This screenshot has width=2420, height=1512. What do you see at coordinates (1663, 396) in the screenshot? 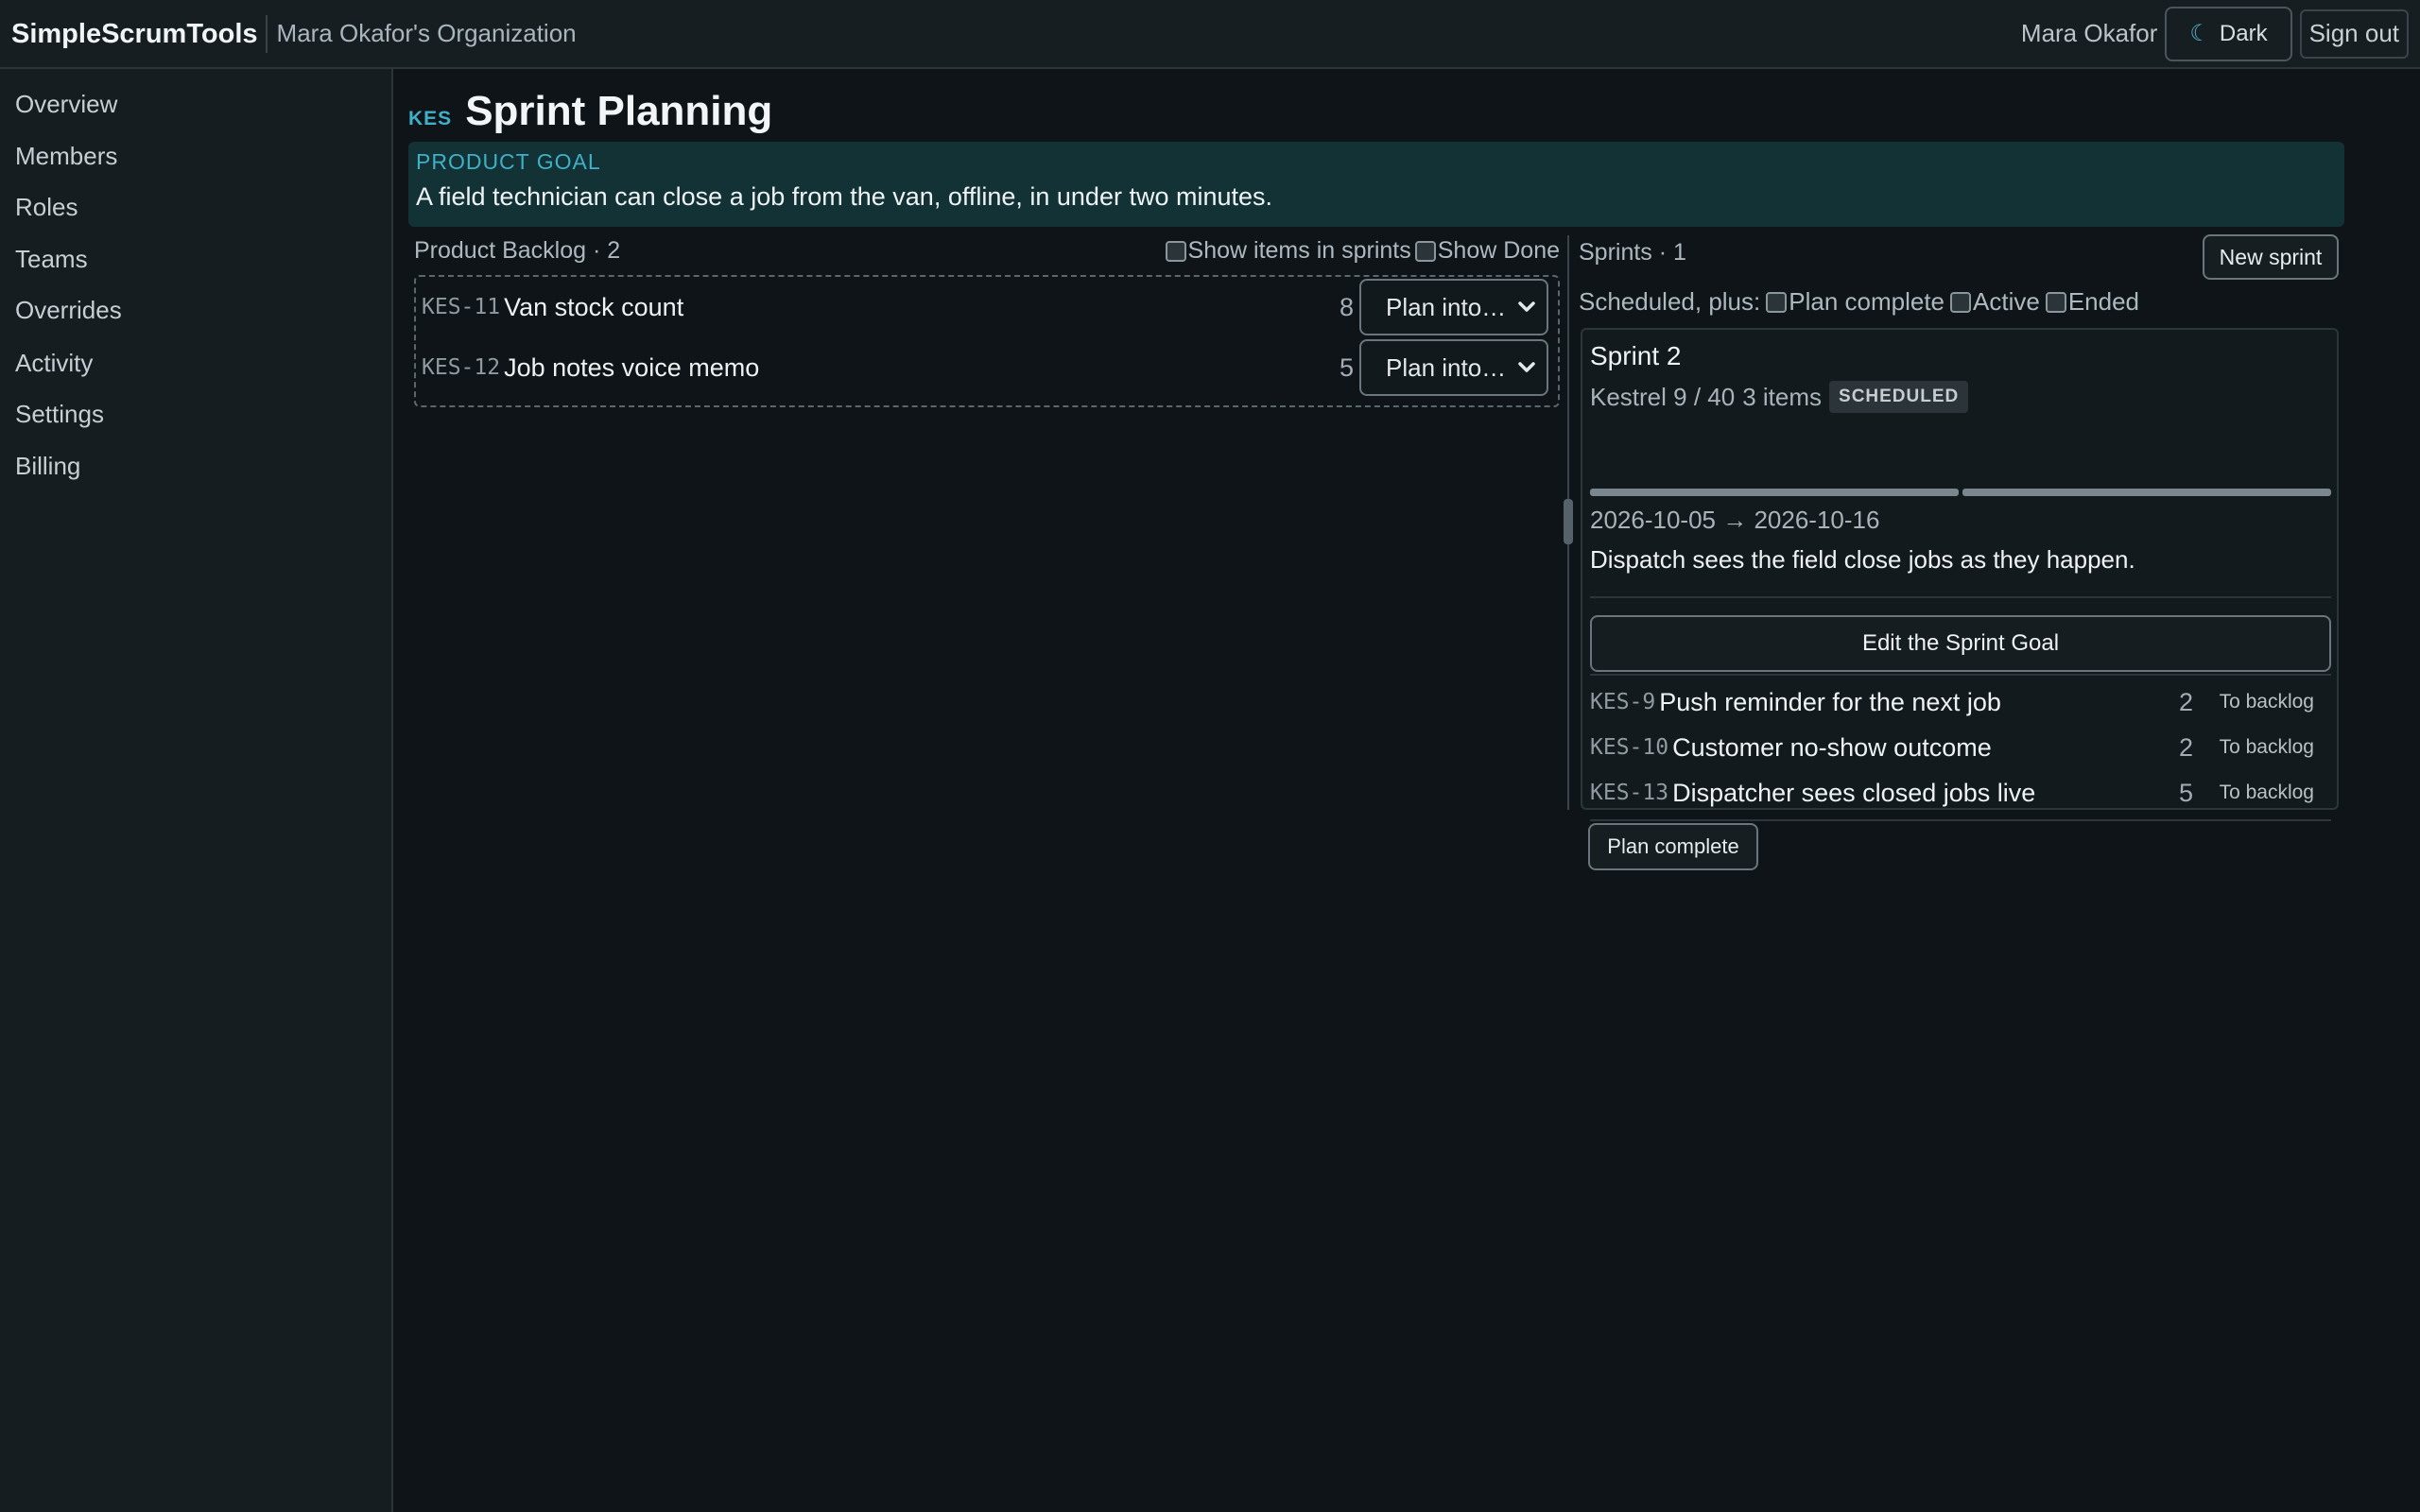
I see `sprint-team-capacity: Kestrel 9 / 40` at bounding box center [1663, 396].